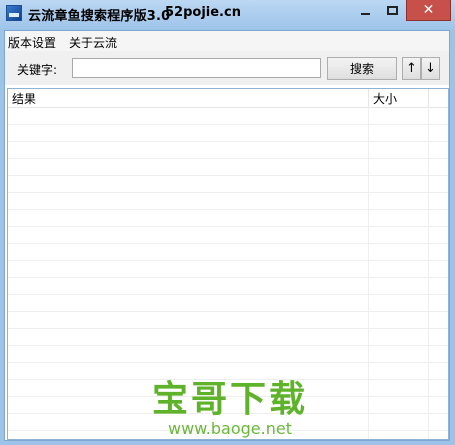  What do you see at coordinates (93, 42) in the screenshot?
I see `menu-about: 关于云流` at bounding box center [93, 42].